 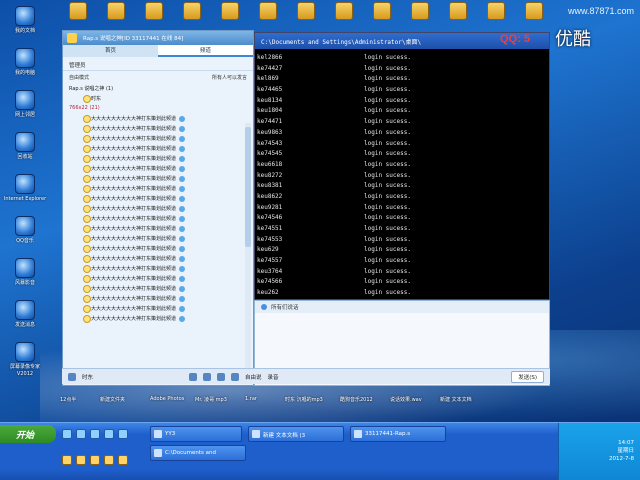 I want to click on desktop-icon: 回收站, so click(x=25, y=146).